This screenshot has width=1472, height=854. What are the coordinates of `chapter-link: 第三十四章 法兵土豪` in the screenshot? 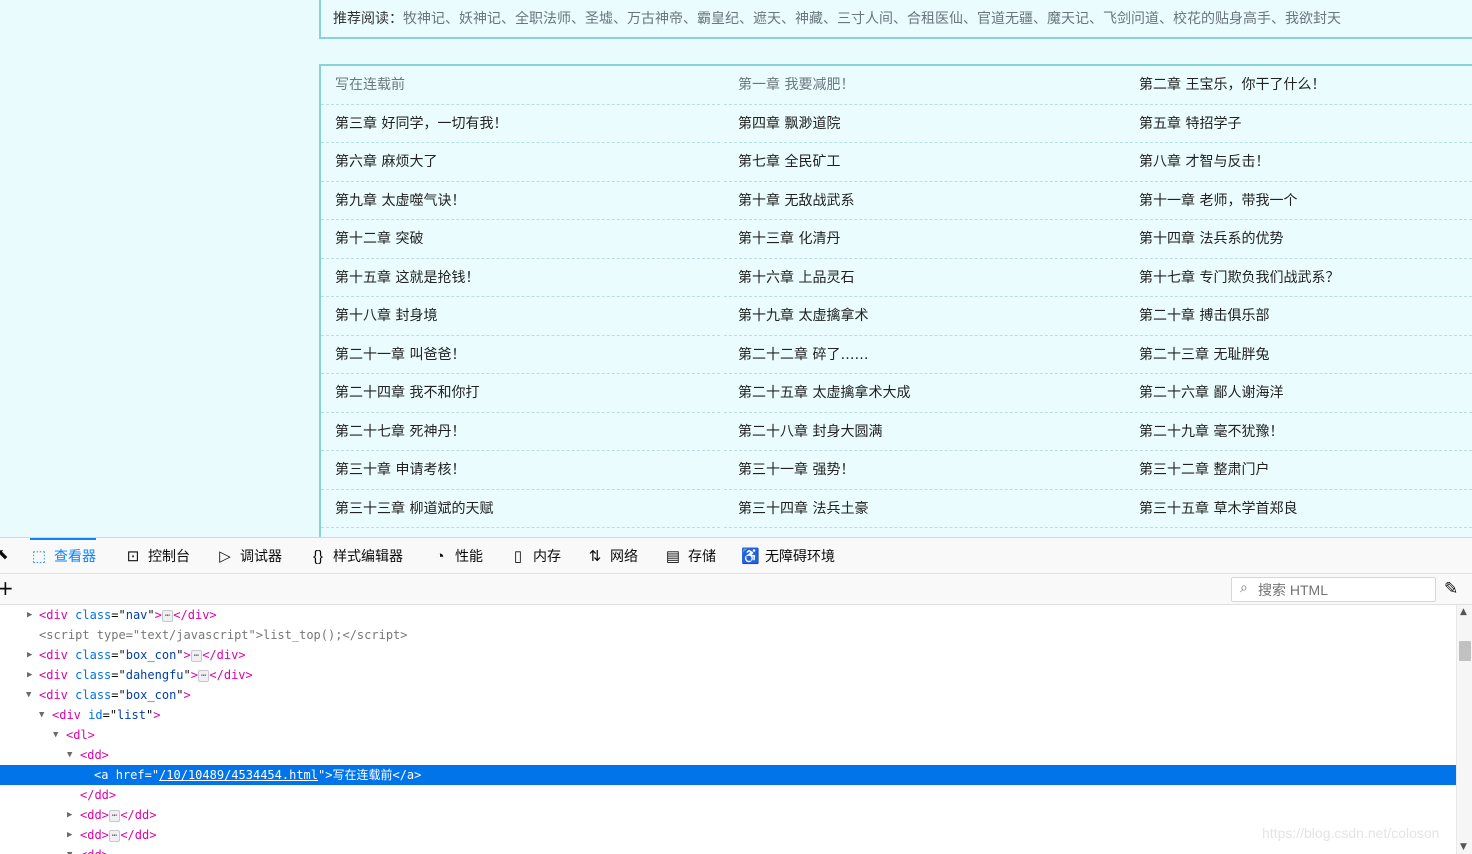 It's located at (923, 509).